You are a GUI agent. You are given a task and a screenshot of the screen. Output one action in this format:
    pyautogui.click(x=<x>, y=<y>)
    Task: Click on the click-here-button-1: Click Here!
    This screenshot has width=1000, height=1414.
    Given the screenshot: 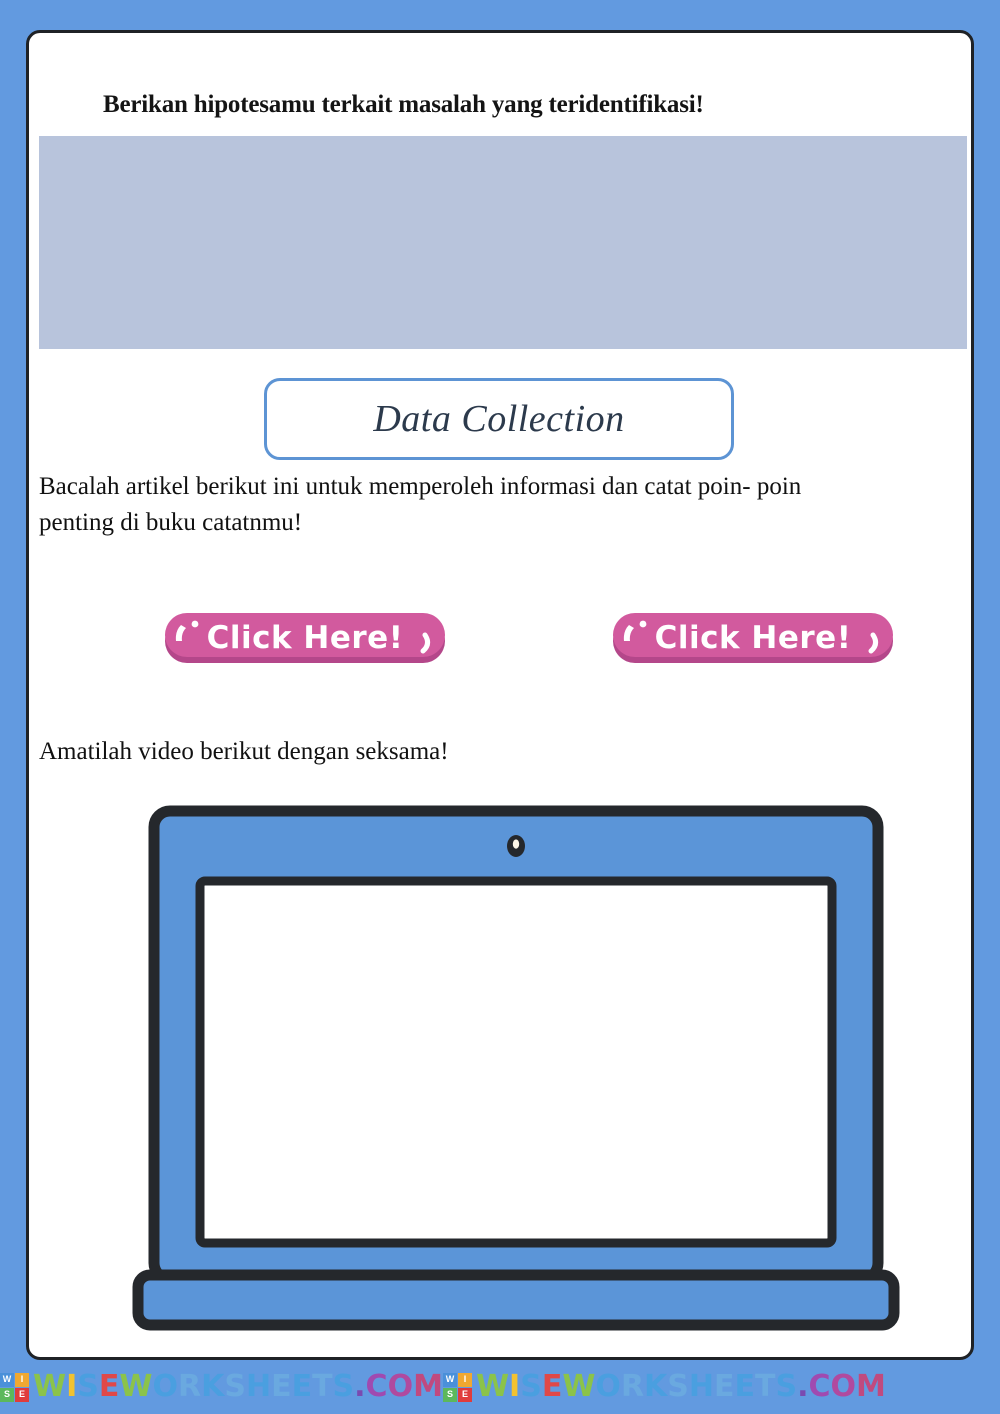 What is the action you would take?
    pyautogui.click(x=305, y=638)
    